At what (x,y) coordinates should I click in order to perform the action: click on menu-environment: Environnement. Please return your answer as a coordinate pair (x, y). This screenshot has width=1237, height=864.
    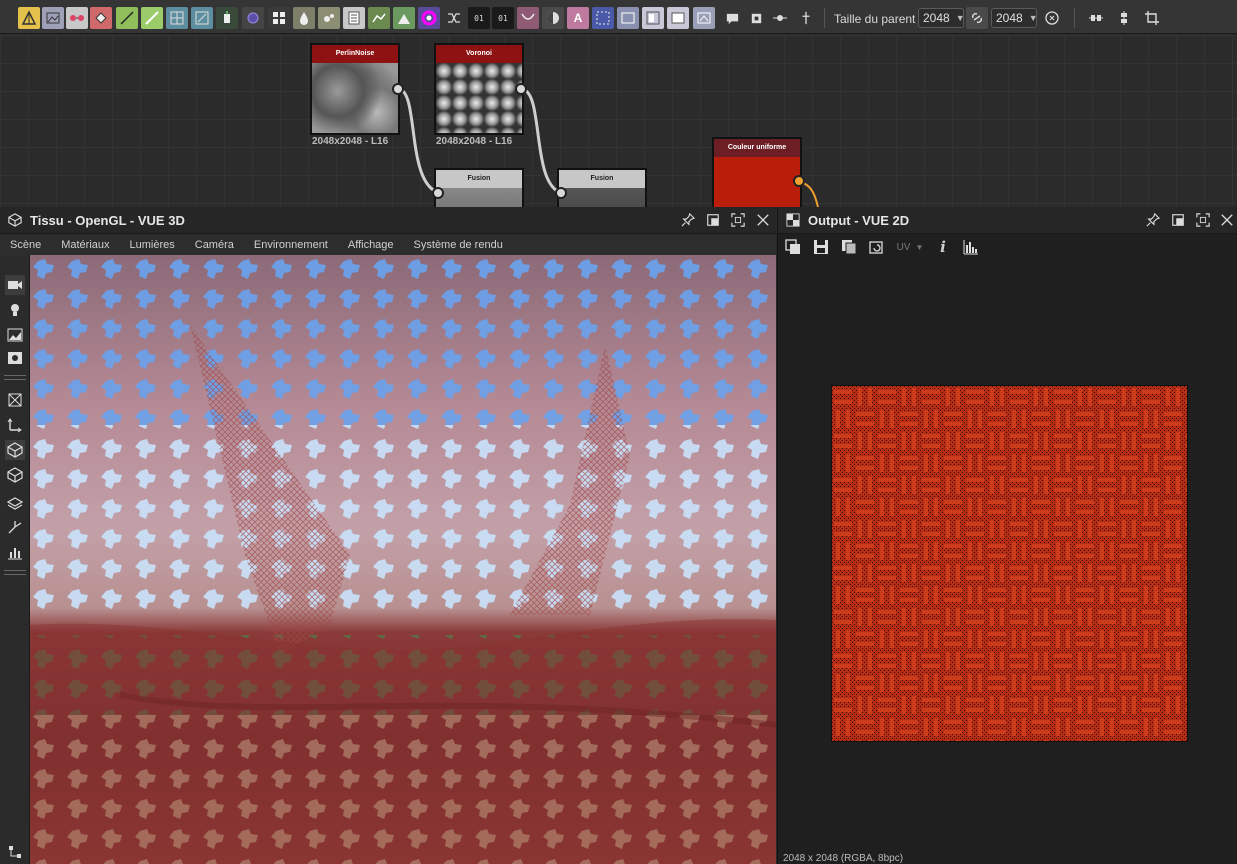
    Looking at the image, I should click on (291, 245).